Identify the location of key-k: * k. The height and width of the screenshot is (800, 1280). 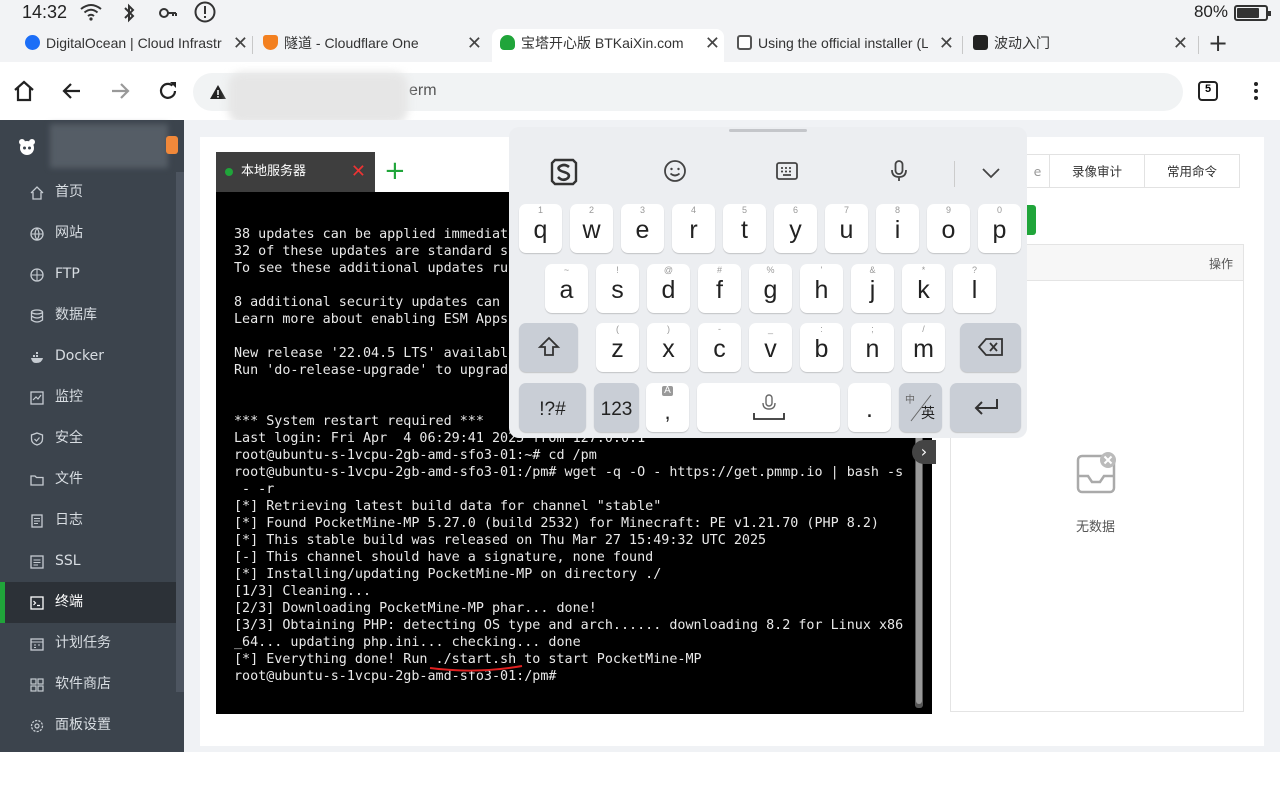
(923, 288).